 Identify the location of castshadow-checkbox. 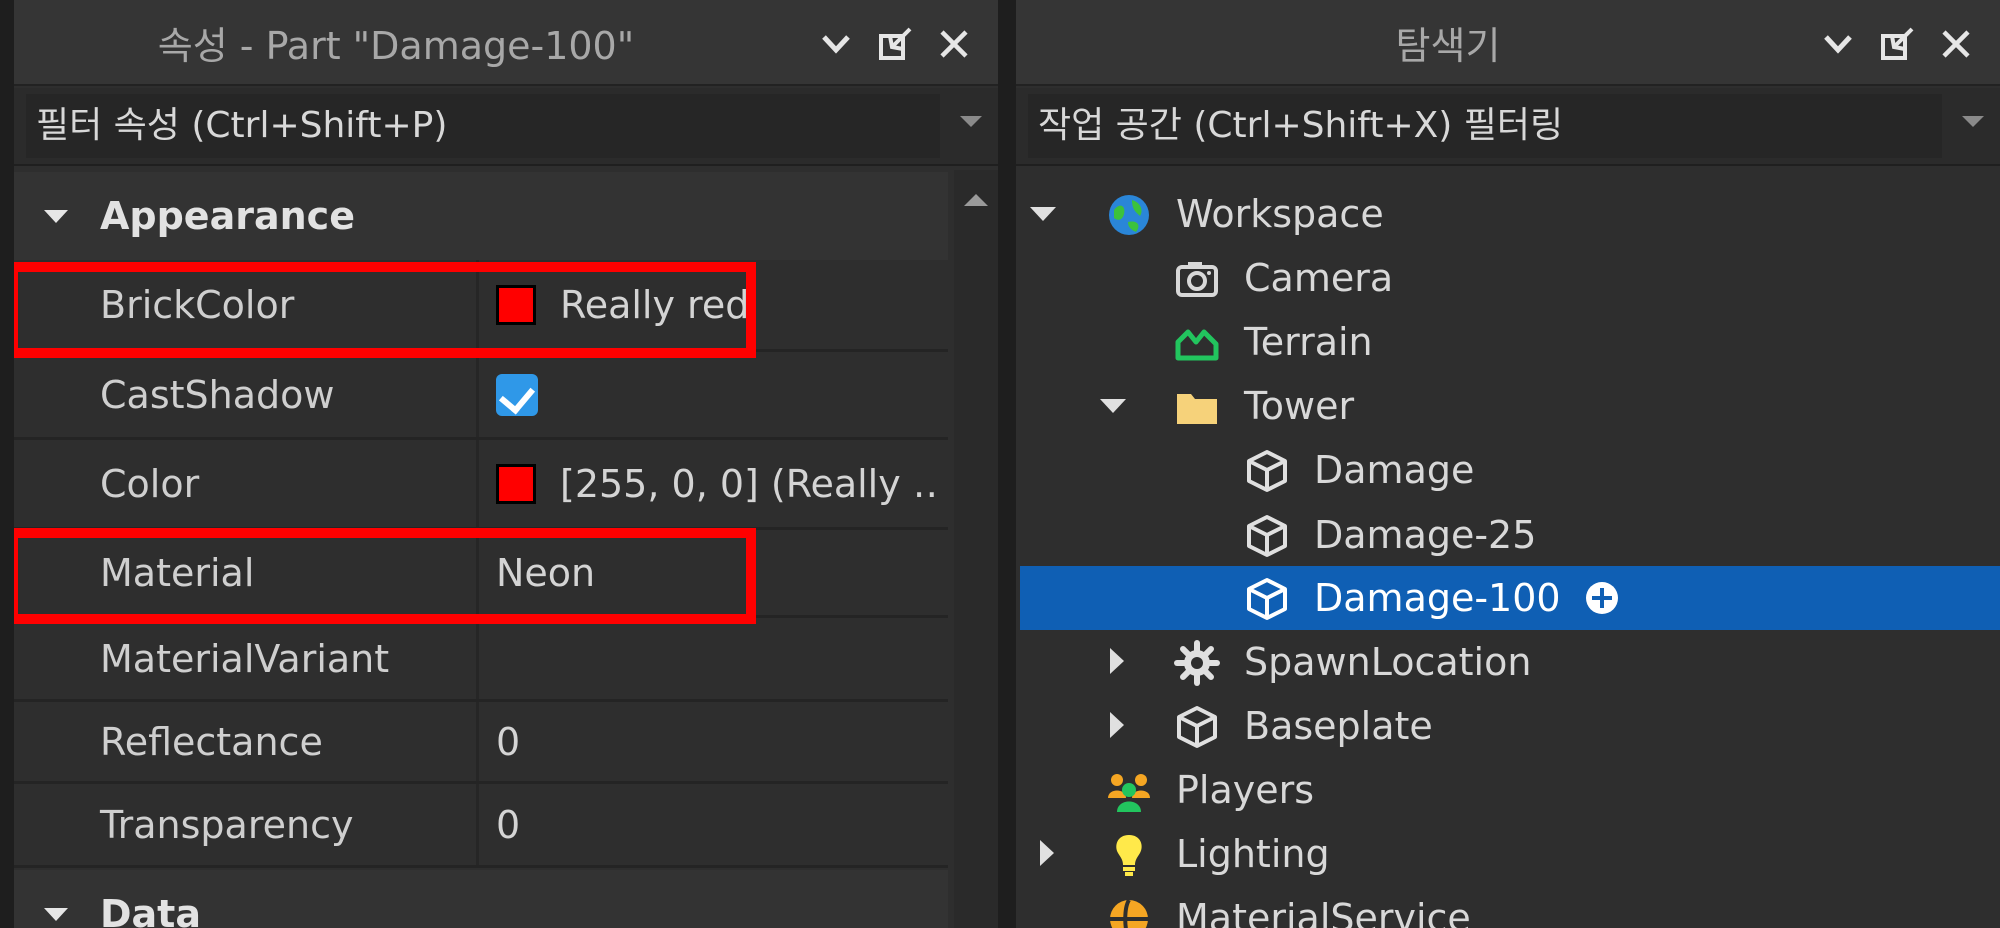
(517, 394).